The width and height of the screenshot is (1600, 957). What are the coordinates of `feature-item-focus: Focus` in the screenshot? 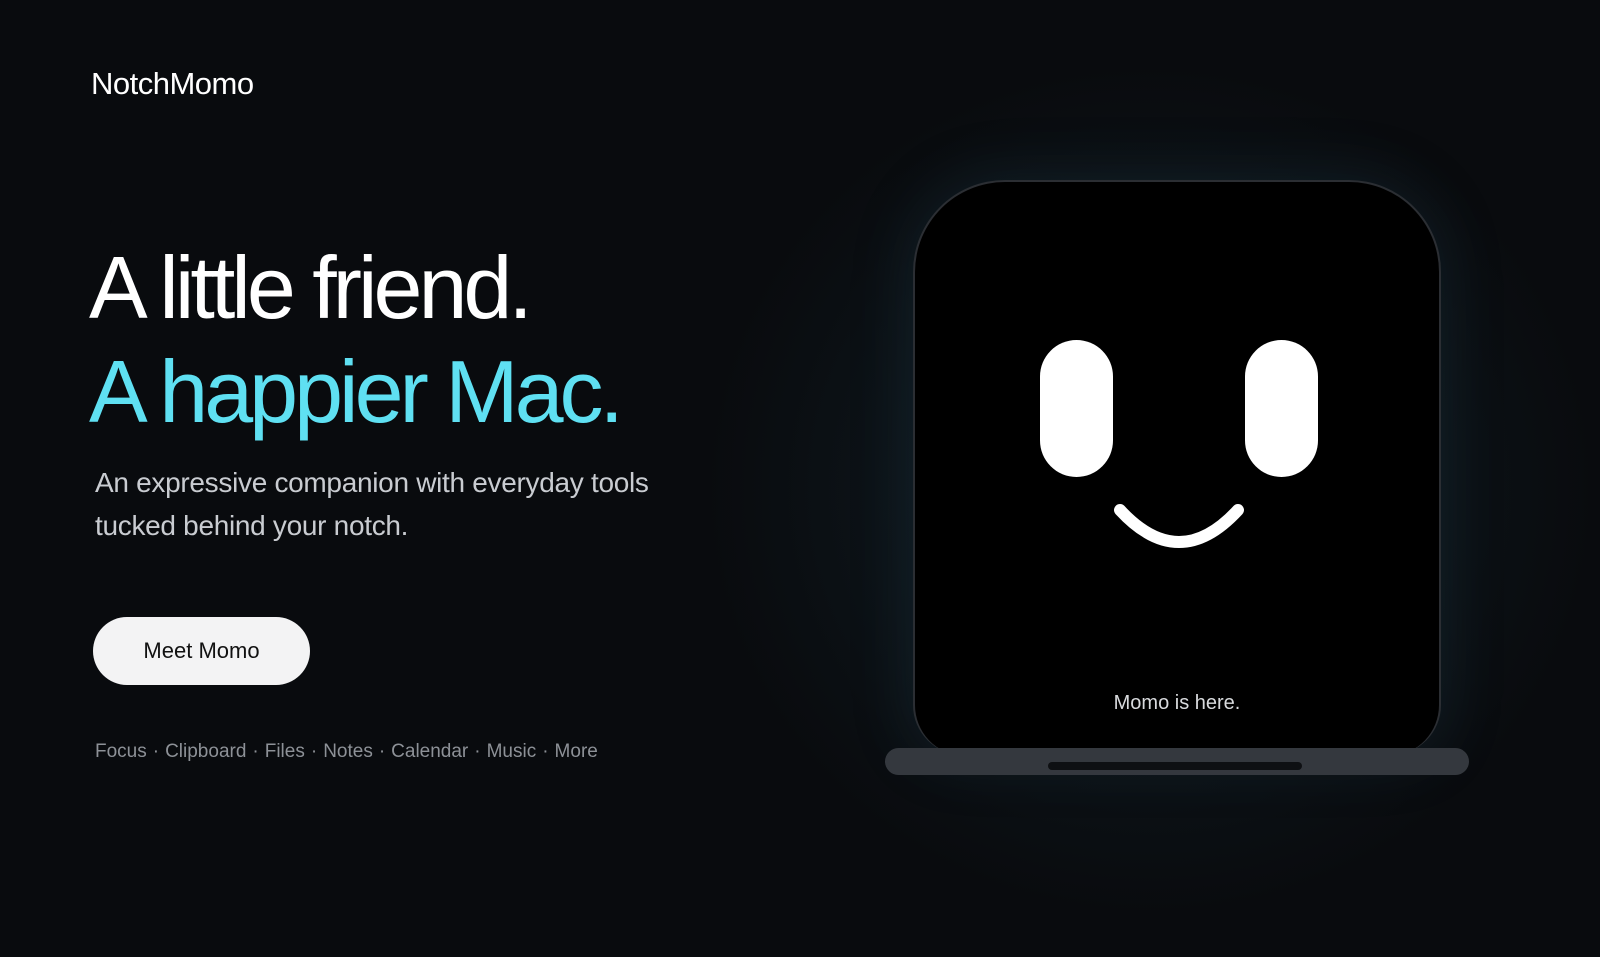 It's located at (121, 751).